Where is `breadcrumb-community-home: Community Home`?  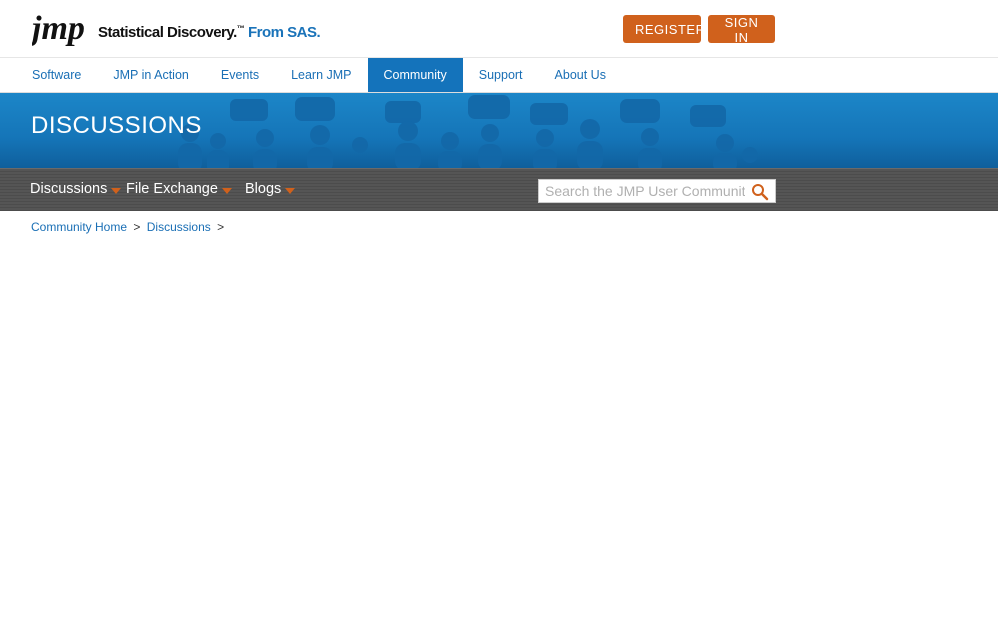
breadcrumb-community-home: Community Home is located at coordinates (79, 227).